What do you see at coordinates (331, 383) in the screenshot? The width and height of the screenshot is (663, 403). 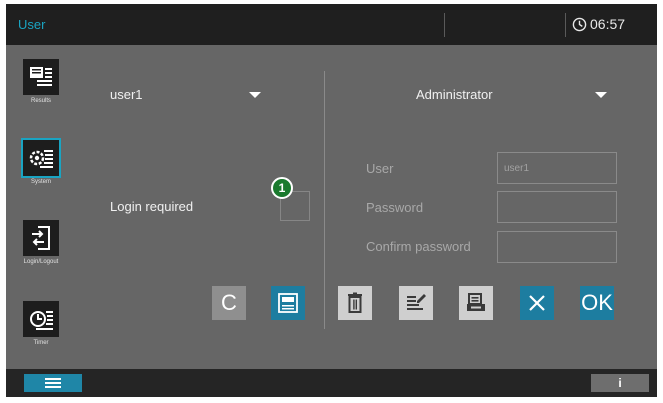 I see `bottom-bar: i` at bounding box center [331, 383].